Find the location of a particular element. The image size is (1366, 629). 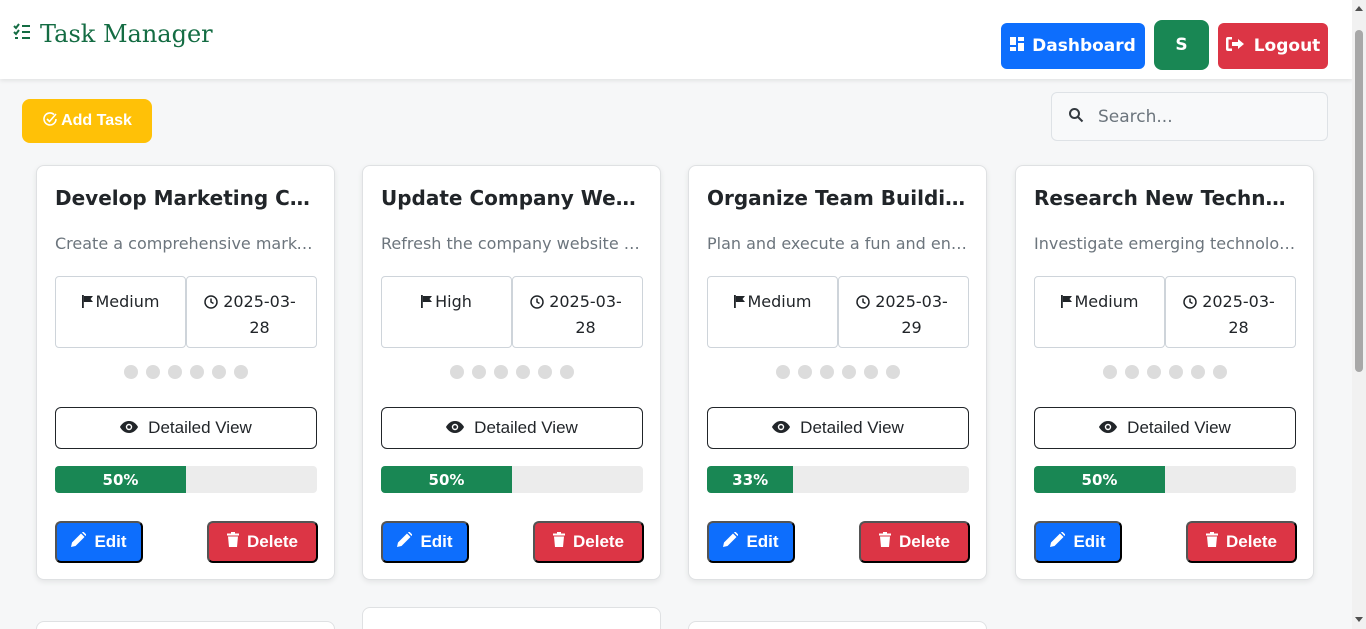

task-meta: High 2025-03-28 is located at coordinates (512, 312).